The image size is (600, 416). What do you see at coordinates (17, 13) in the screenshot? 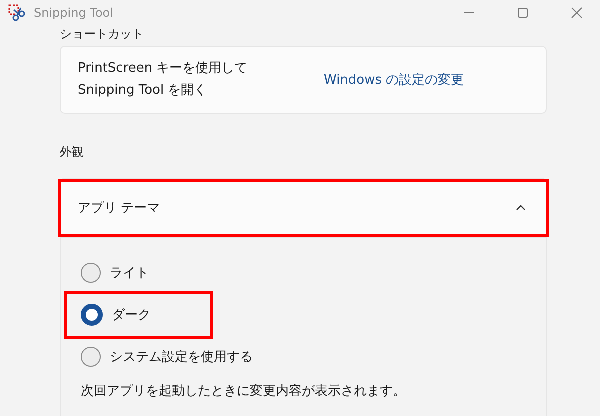
I see `scissors-icon` at bounding box center [17, 13].